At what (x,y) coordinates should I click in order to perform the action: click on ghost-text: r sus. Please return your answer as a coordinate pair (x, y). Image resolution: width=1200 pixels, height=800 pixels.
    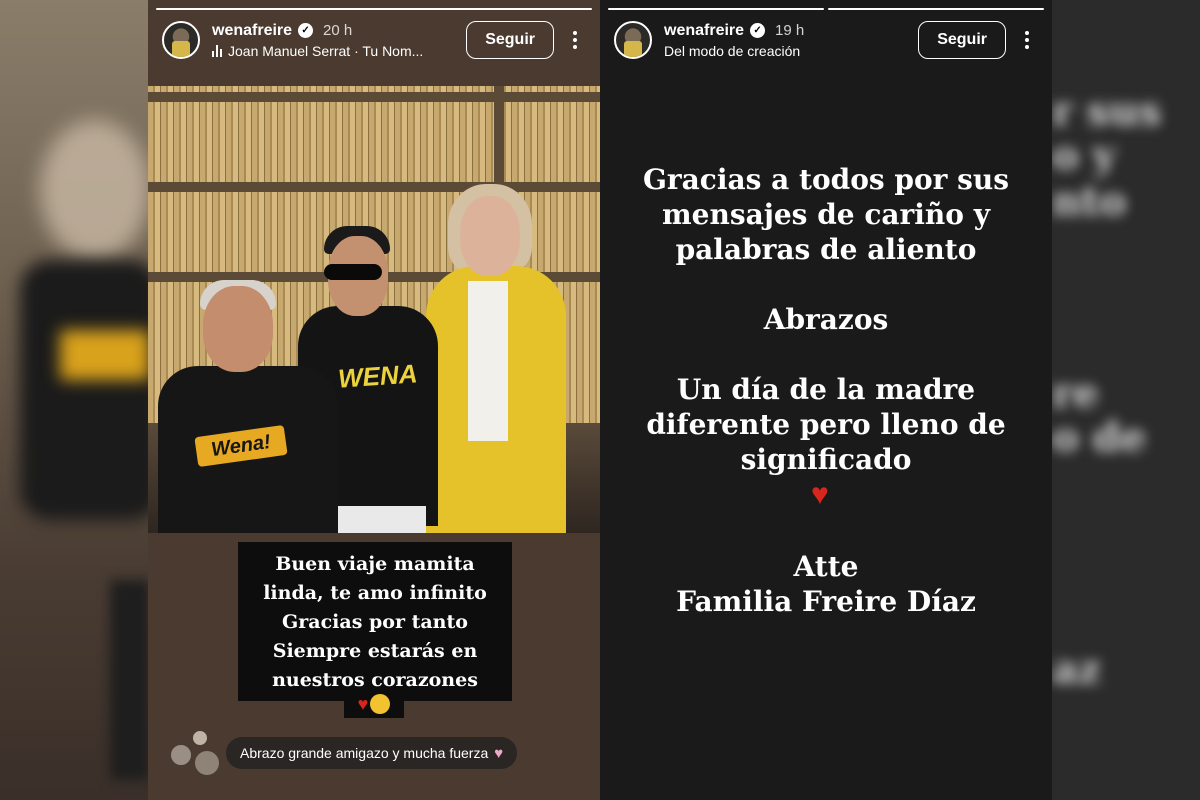
    Looking at the image, I should click on (1107, 111).